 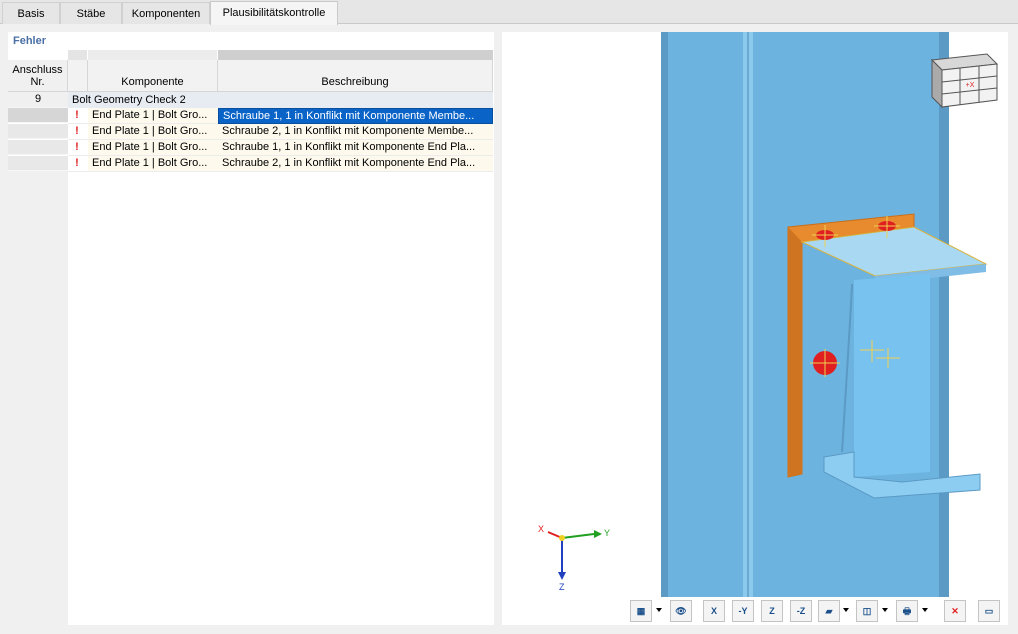 What do you see at coordinates (964, 81) in the screenshot?
I see `view-cube: +X` at bounding box center [964, 81].